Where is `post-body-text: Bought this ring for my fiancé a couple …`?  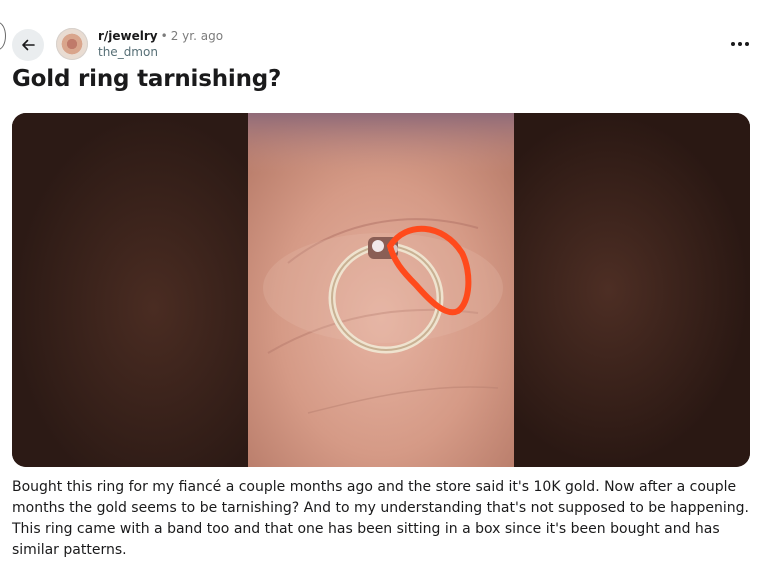
post-body-text: Bought this ring for my fiancé a couple … is located at coordinates (380, 518).